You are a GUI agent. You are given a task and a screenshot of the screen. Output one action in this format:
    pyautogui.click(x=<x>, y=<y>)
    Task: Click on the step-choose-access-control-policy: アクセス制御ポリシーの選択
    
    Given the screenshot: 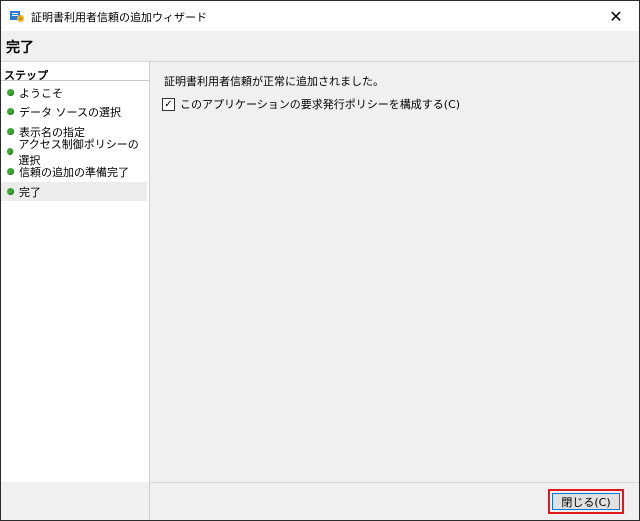 What is the action you would take?
    pyautogui.click(x=74, y=152)
    